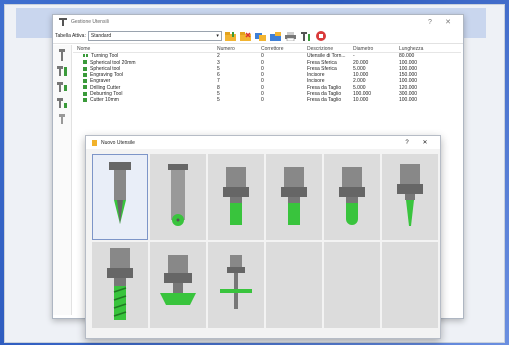  I want to click on header-name: Nome, so click(145, 49).